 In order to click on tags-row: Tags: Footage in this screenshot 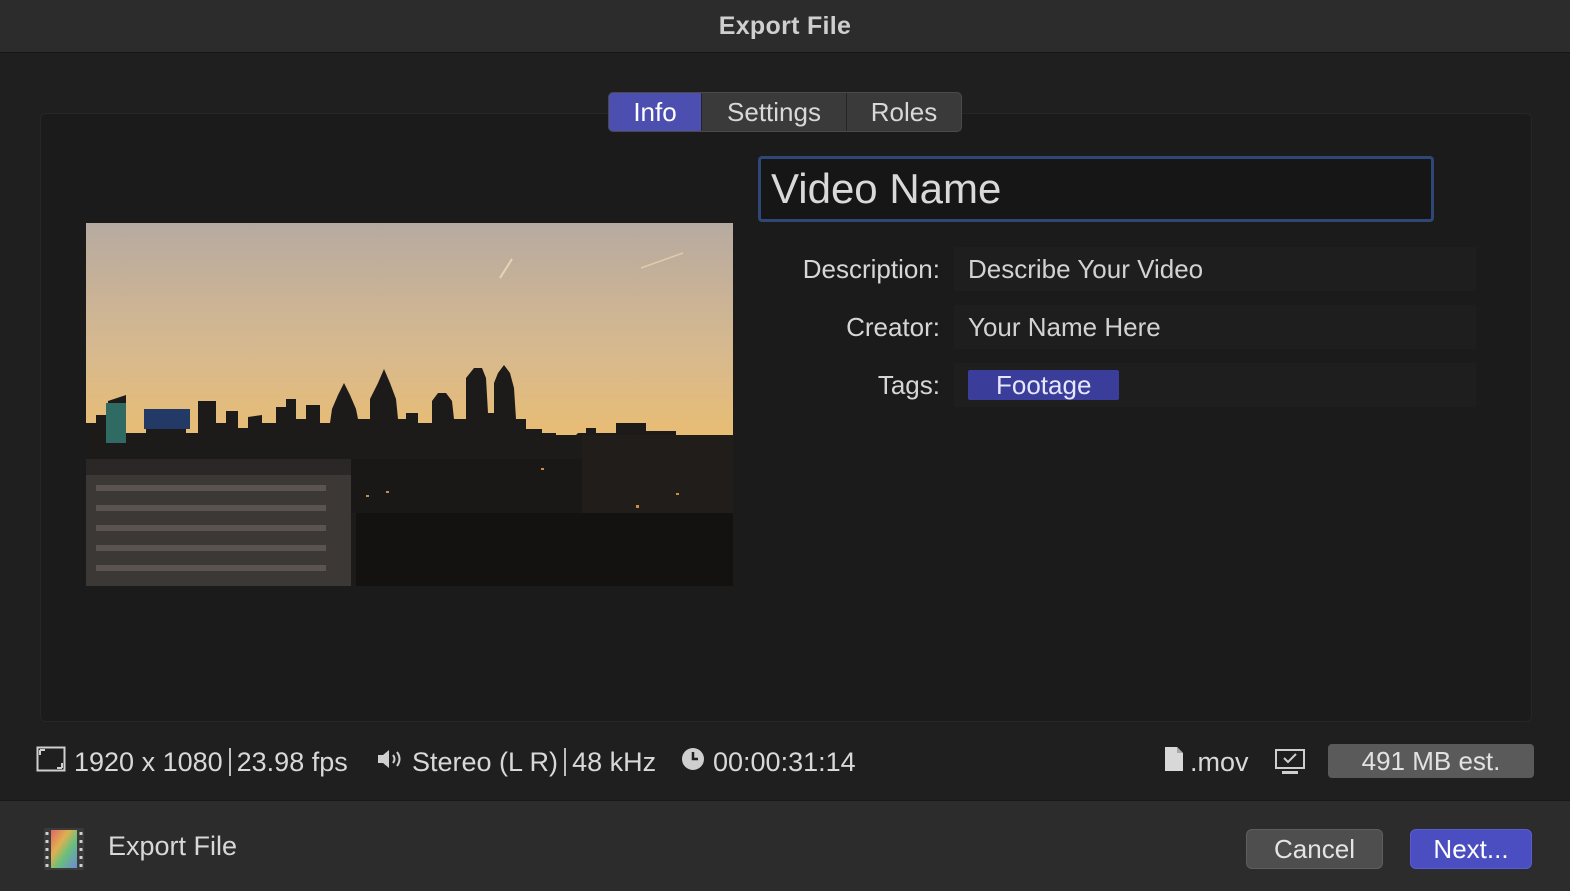, I will do `click(1118, 385)`.